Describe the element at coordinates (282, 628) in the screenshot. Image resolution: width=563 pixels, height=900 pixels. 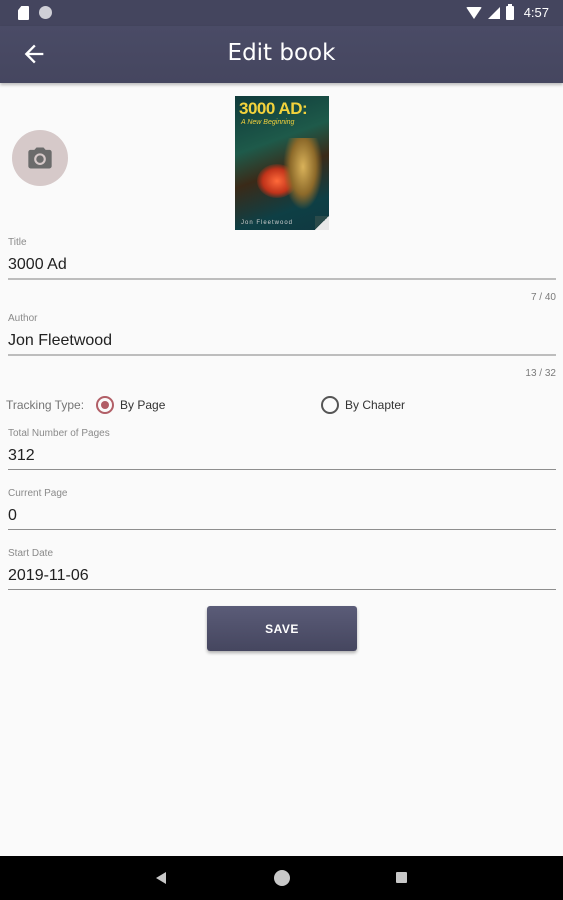
I see `save-button: SAVE` at that location.